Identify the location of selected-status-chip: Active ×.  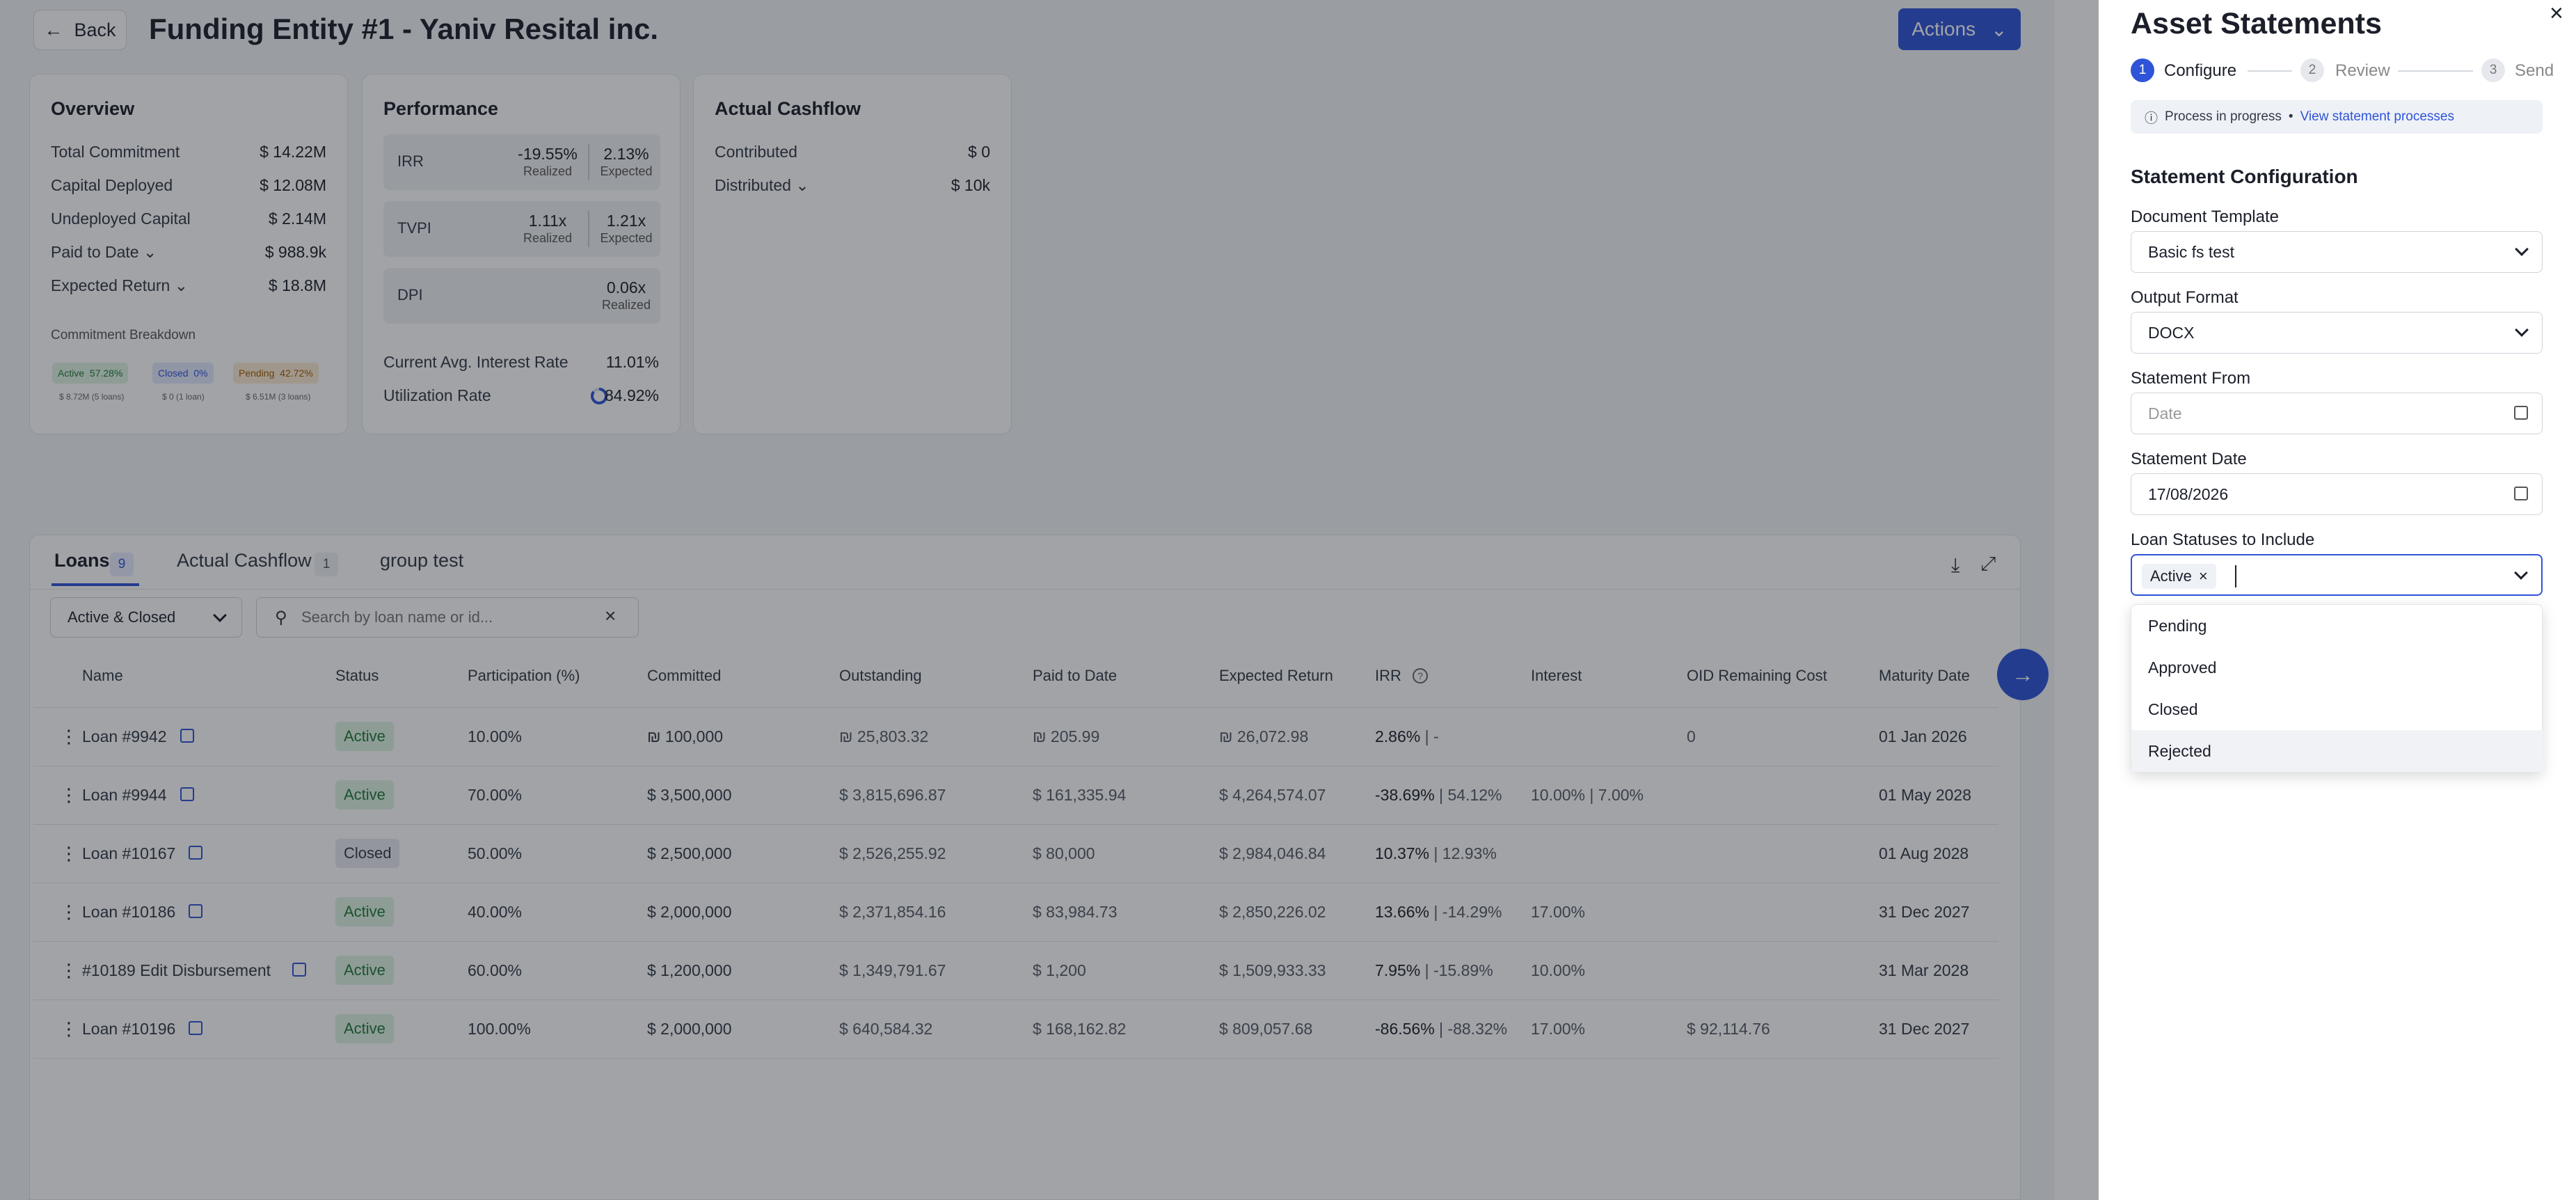
(2179, 576).